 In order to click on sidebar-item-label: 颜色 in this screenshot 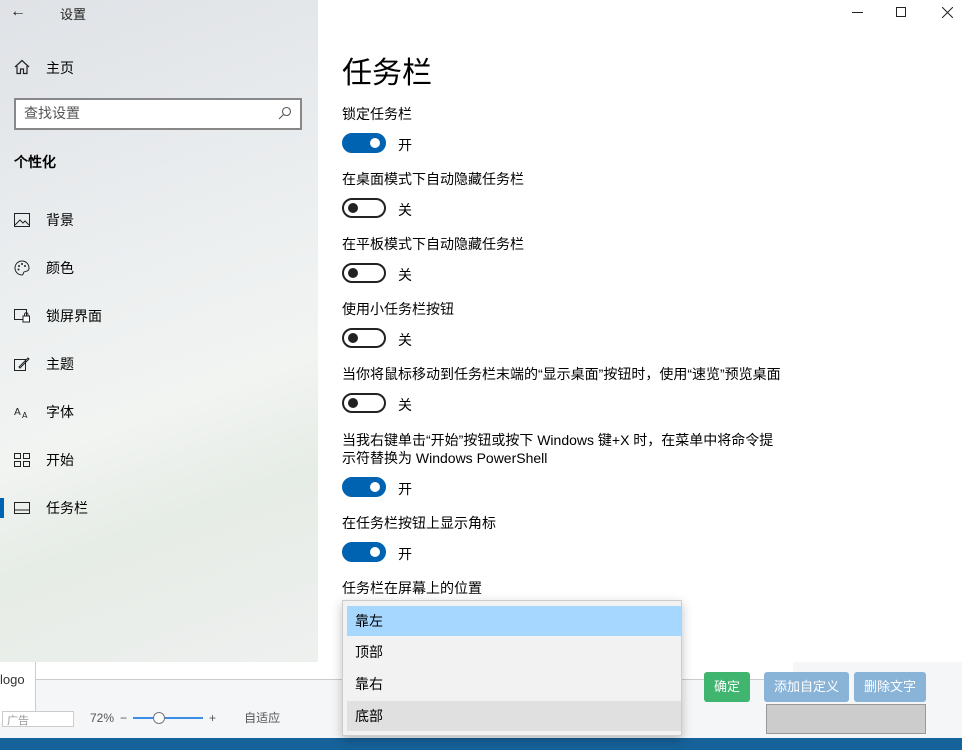, I will do `click(60, 268)`.